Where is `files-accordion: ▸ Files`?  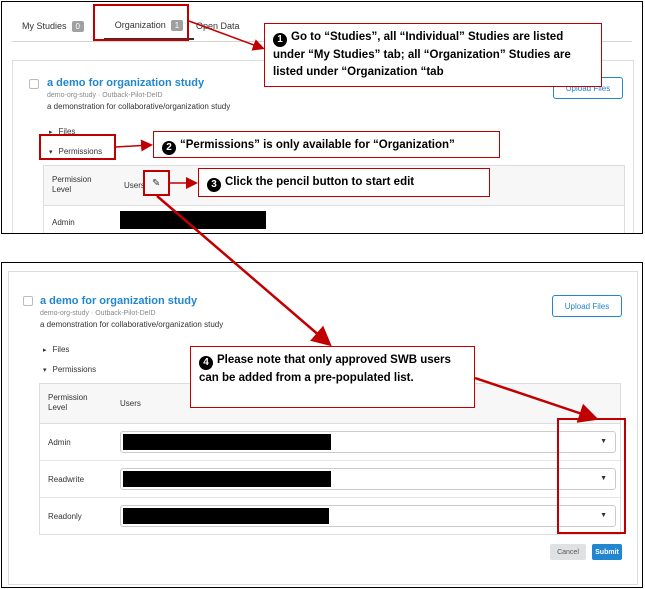 files-accordion: ▸ Files is located at coordinates (56, 349).